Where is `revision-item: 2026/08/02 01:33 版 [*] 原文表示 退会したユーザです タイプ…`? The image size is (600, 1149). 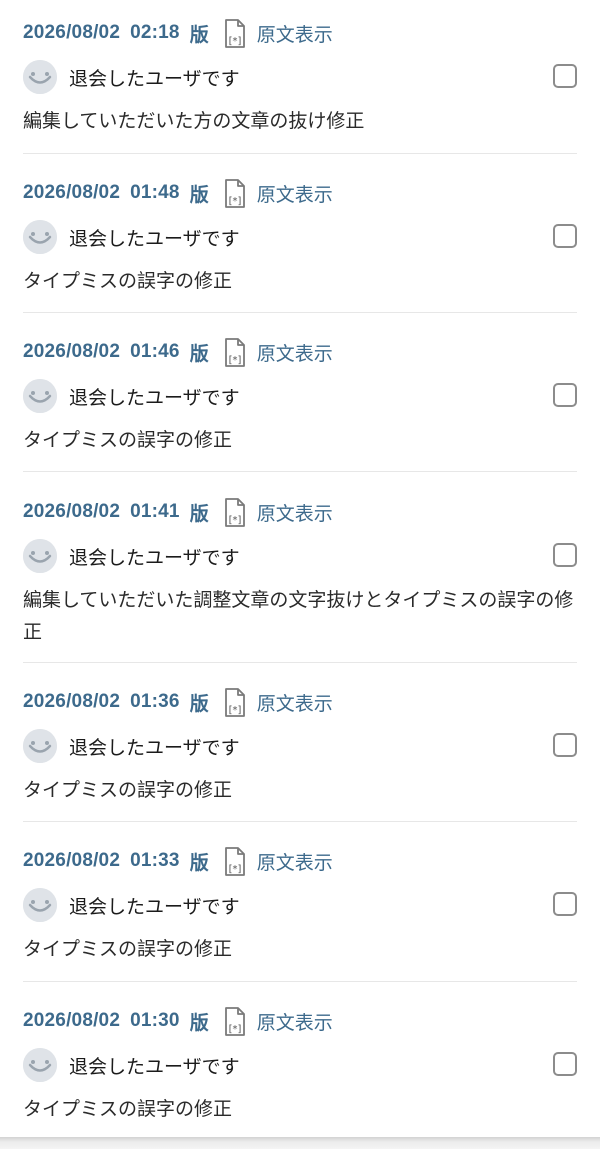
revision-item: 2026/08/02 01:33 版 [*] 原文表示 退会したユーザです タイプ… is located at coordinates (300, 913).